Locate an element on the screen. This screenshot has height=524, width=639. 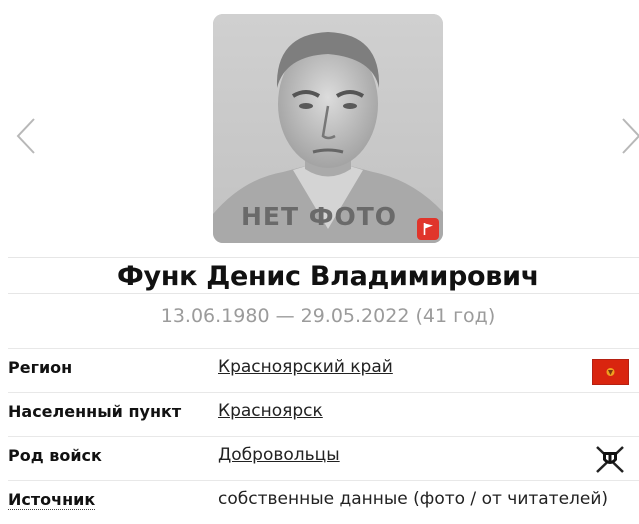
region-flag-icon is located at coordinates (610, 372).